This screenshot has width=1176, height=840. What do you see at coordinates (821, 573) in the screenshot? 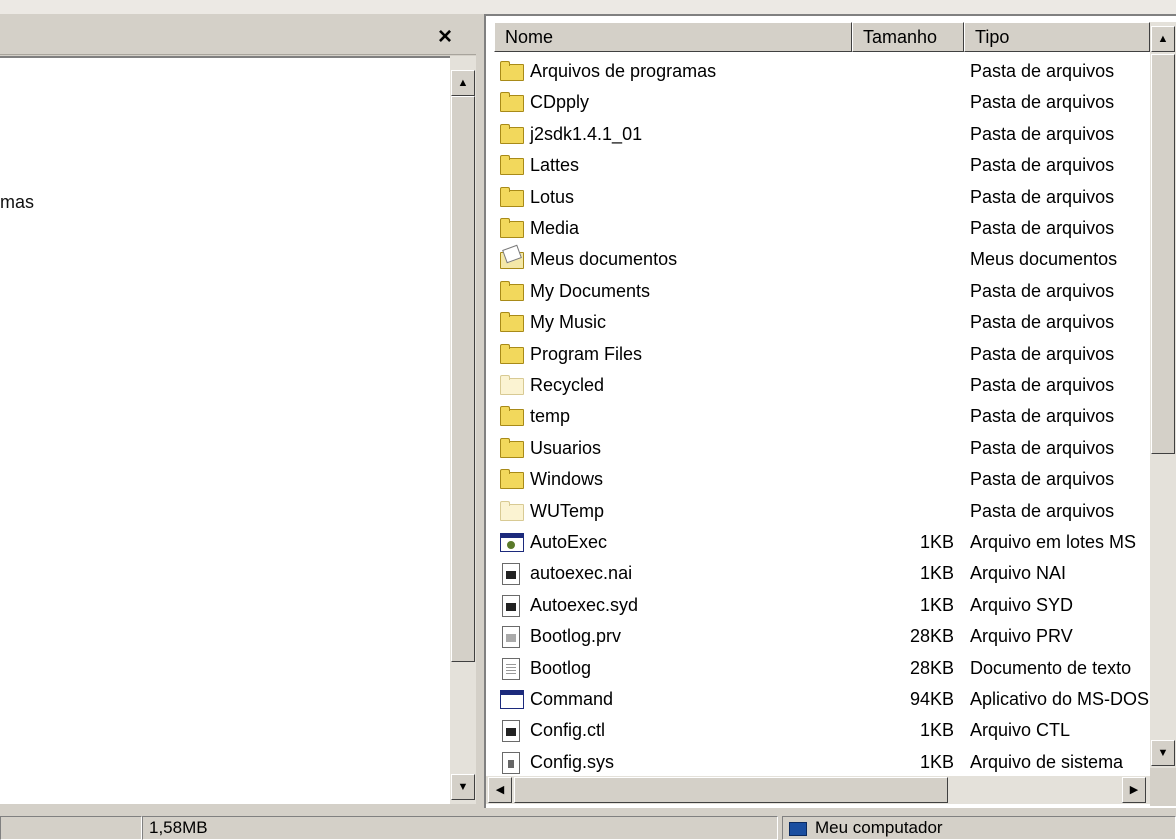
I see `file-row: autoexec.nai 1KB Arquivo NAI` at bounding box center [821, 573].